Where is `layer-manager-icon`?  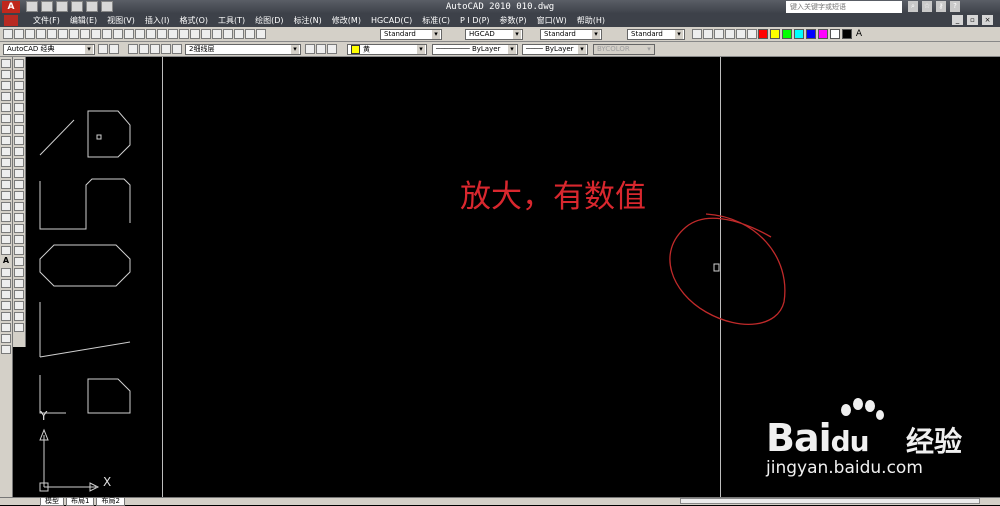
layer-manager-icon is located at coordinates (133, 49).